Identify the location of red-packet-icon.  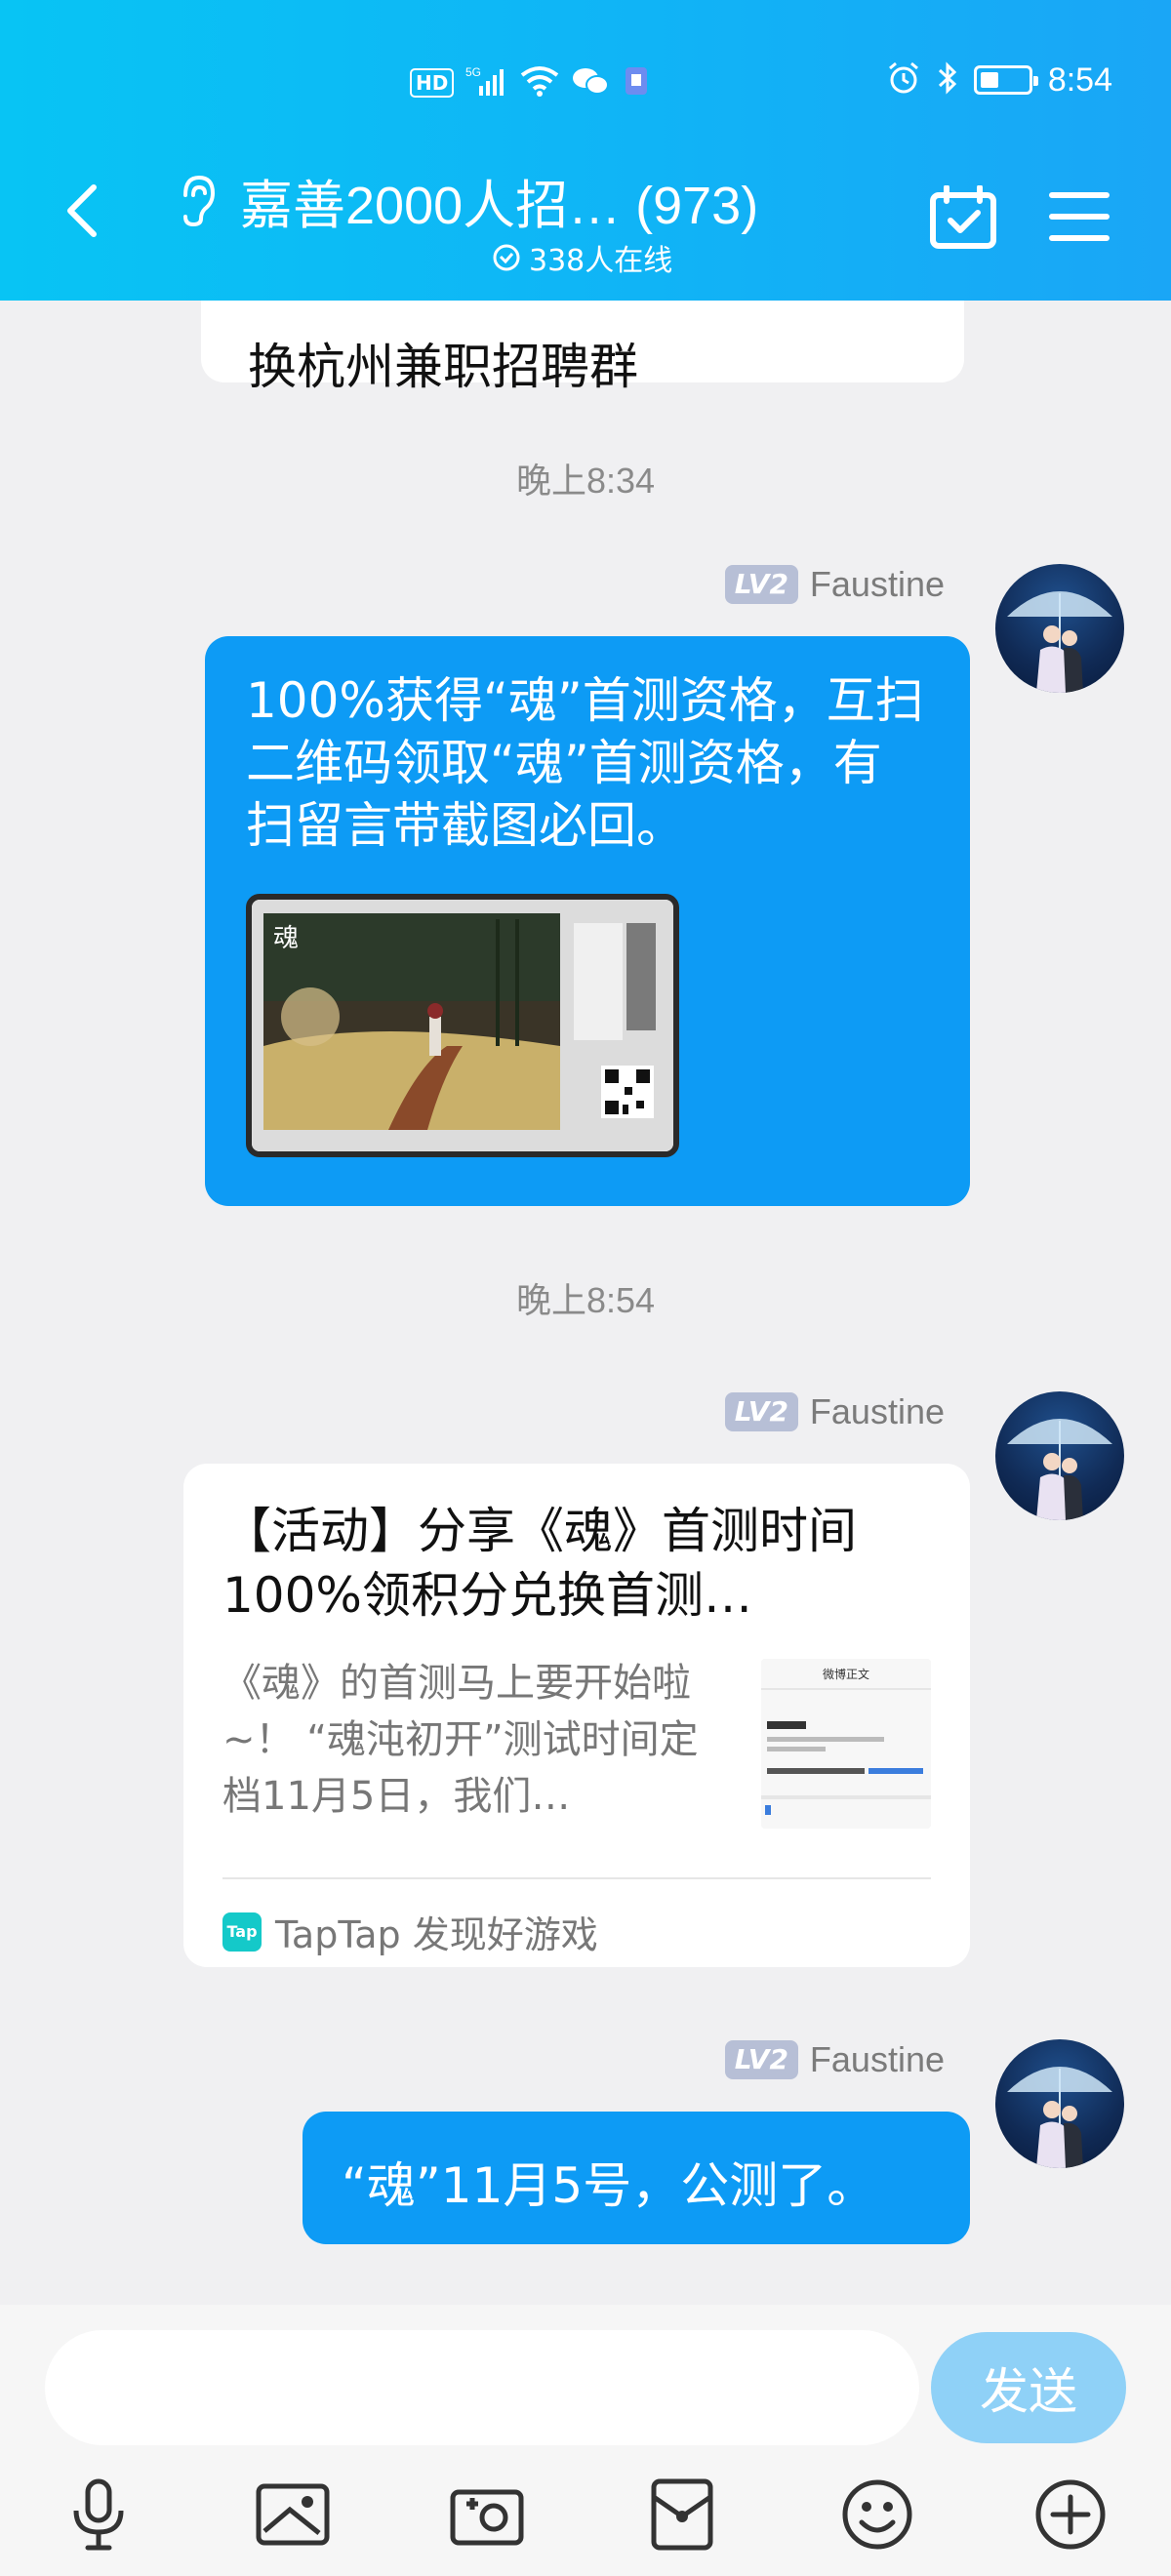
(682, 2514).